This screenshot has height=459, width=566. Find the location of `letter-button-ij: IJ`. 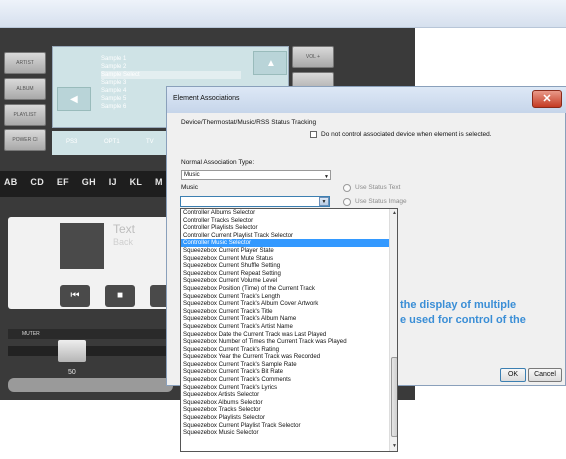

letter-button-ij: IJ is located at coordinates (113, 182).